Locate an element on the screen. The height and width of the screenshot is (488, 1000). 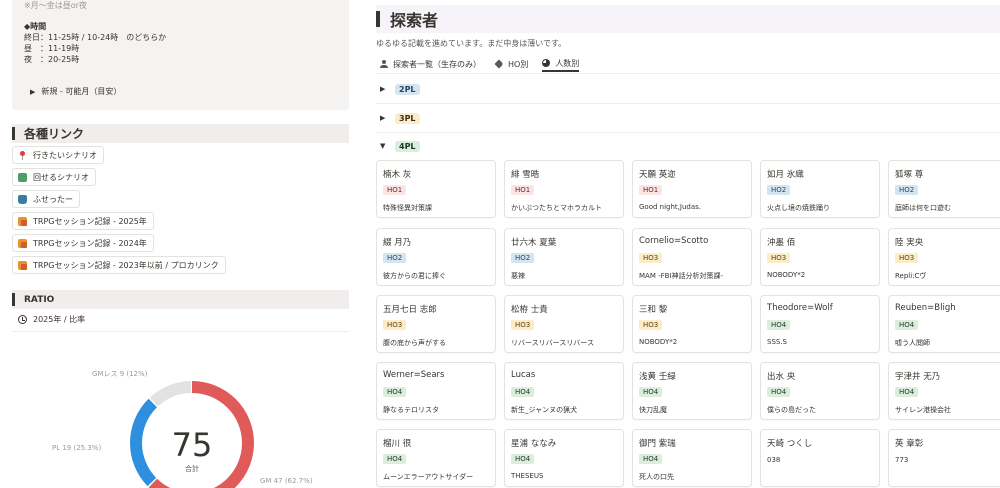
ratio-view-tab: 2025年 / 比率 is located at coordinates (51, 319).